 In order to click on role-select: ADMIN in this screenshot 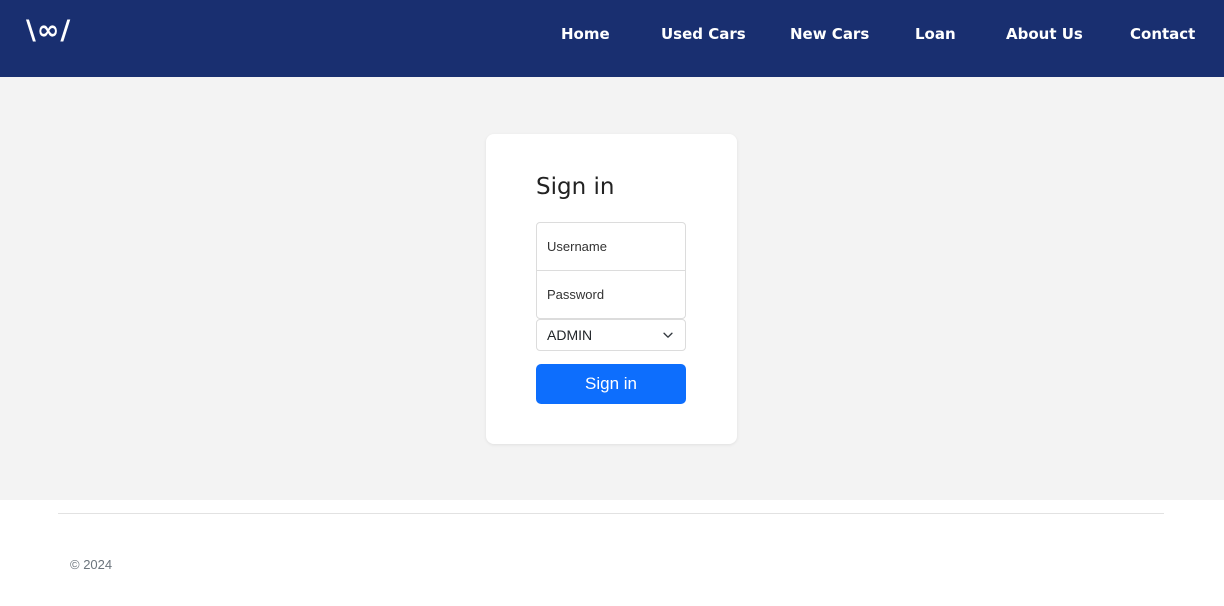, I will do `click(611, 335)`.